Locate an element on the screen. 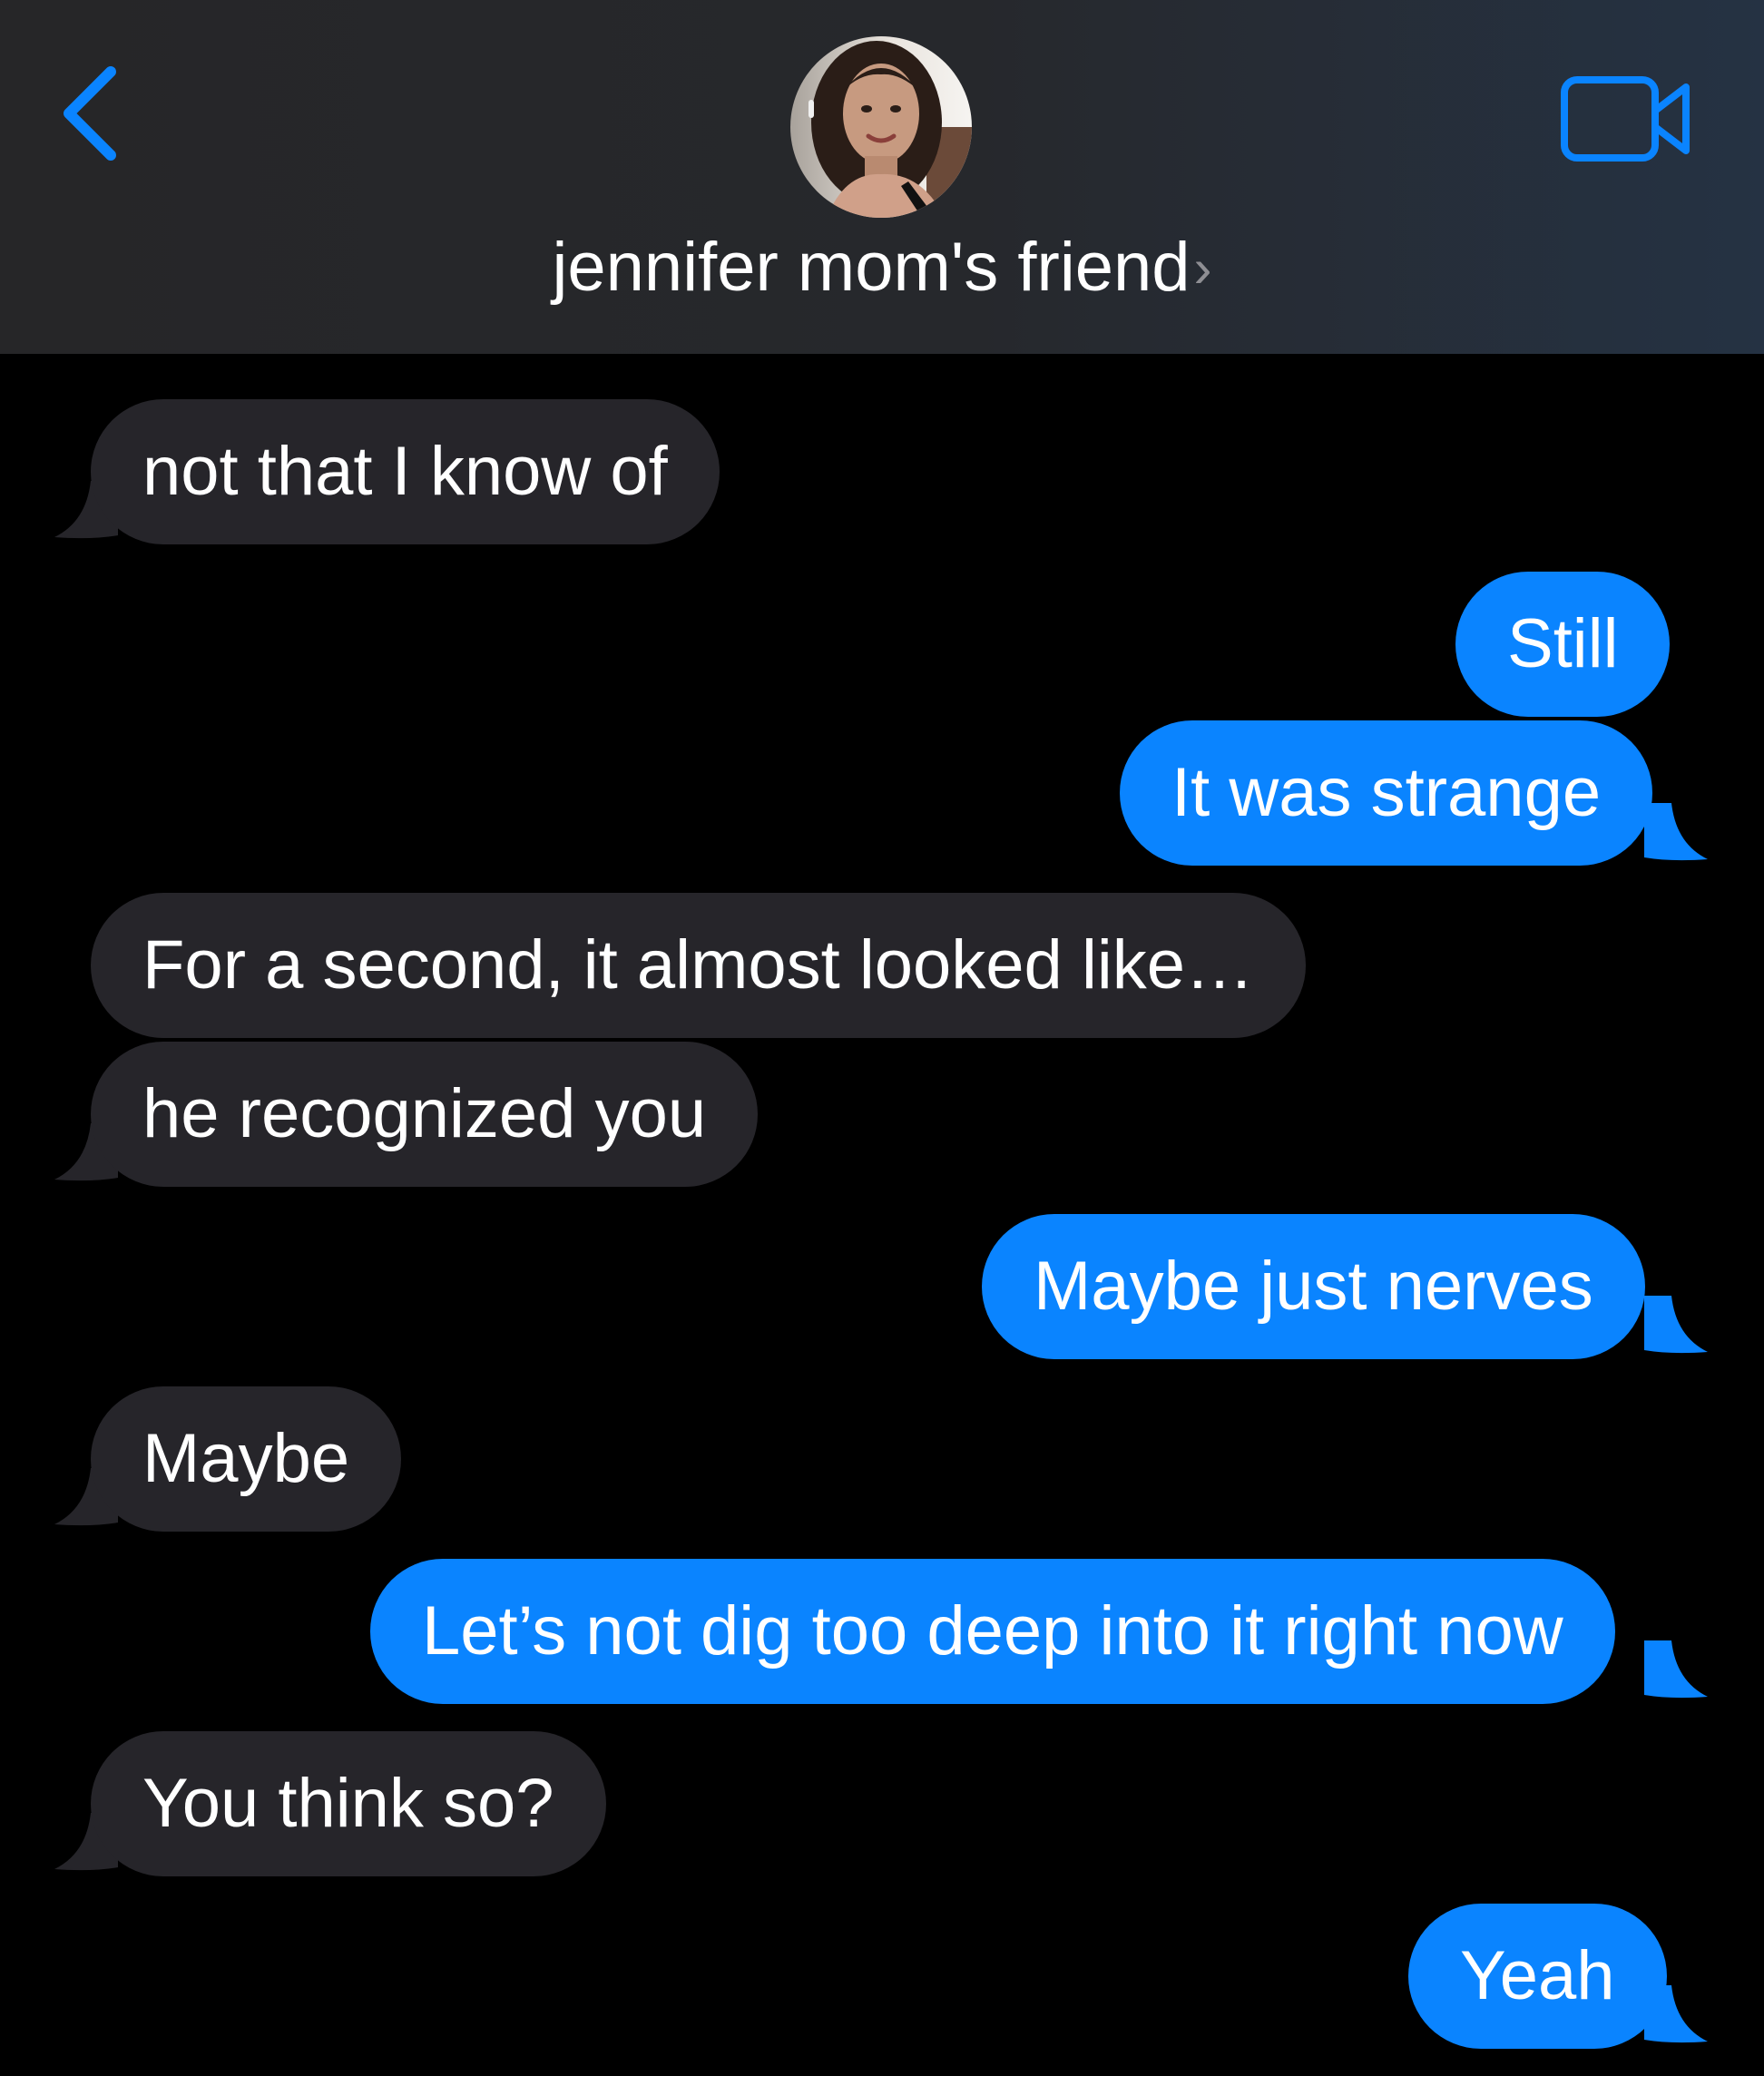  avatar-photo is located at coordinates (881, 127).